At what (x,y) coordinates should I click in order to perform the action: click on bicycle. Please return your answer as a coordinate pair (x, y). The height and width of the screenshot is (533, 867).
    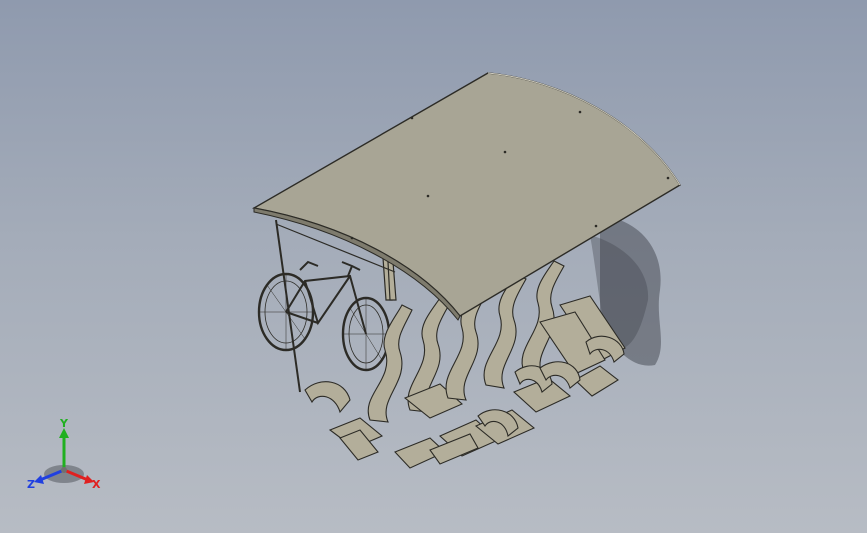
    Looking at the image, I should click on (324, 316).